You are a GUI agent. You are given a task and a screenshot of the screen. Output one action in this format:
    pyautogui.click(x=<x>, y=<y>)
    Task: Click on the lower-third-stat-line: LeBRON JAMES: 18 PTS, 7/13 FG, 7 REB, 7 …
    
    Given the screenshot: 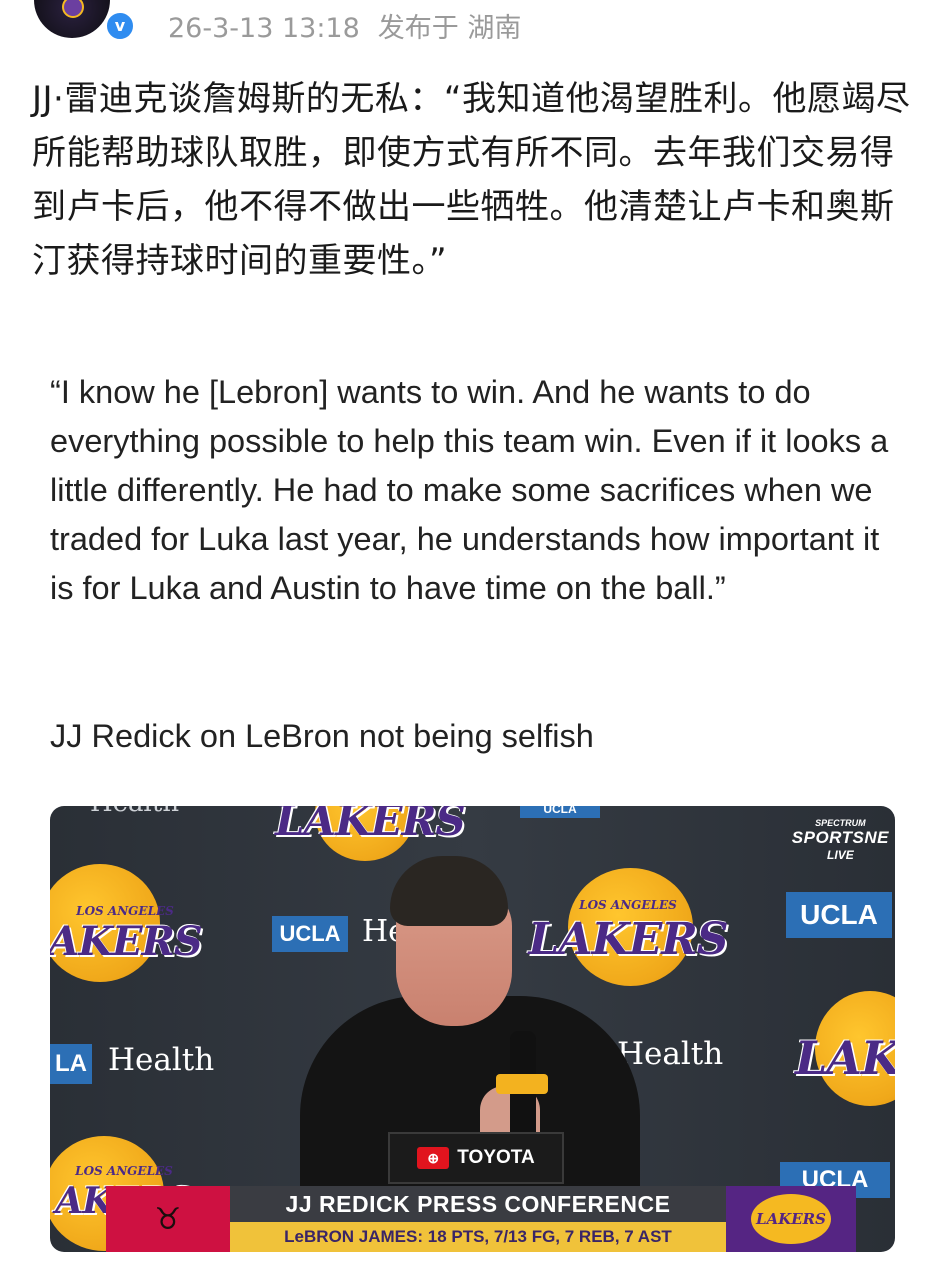 What is the action you would take?
    pyautogui.click(x=478, y=1237)
    